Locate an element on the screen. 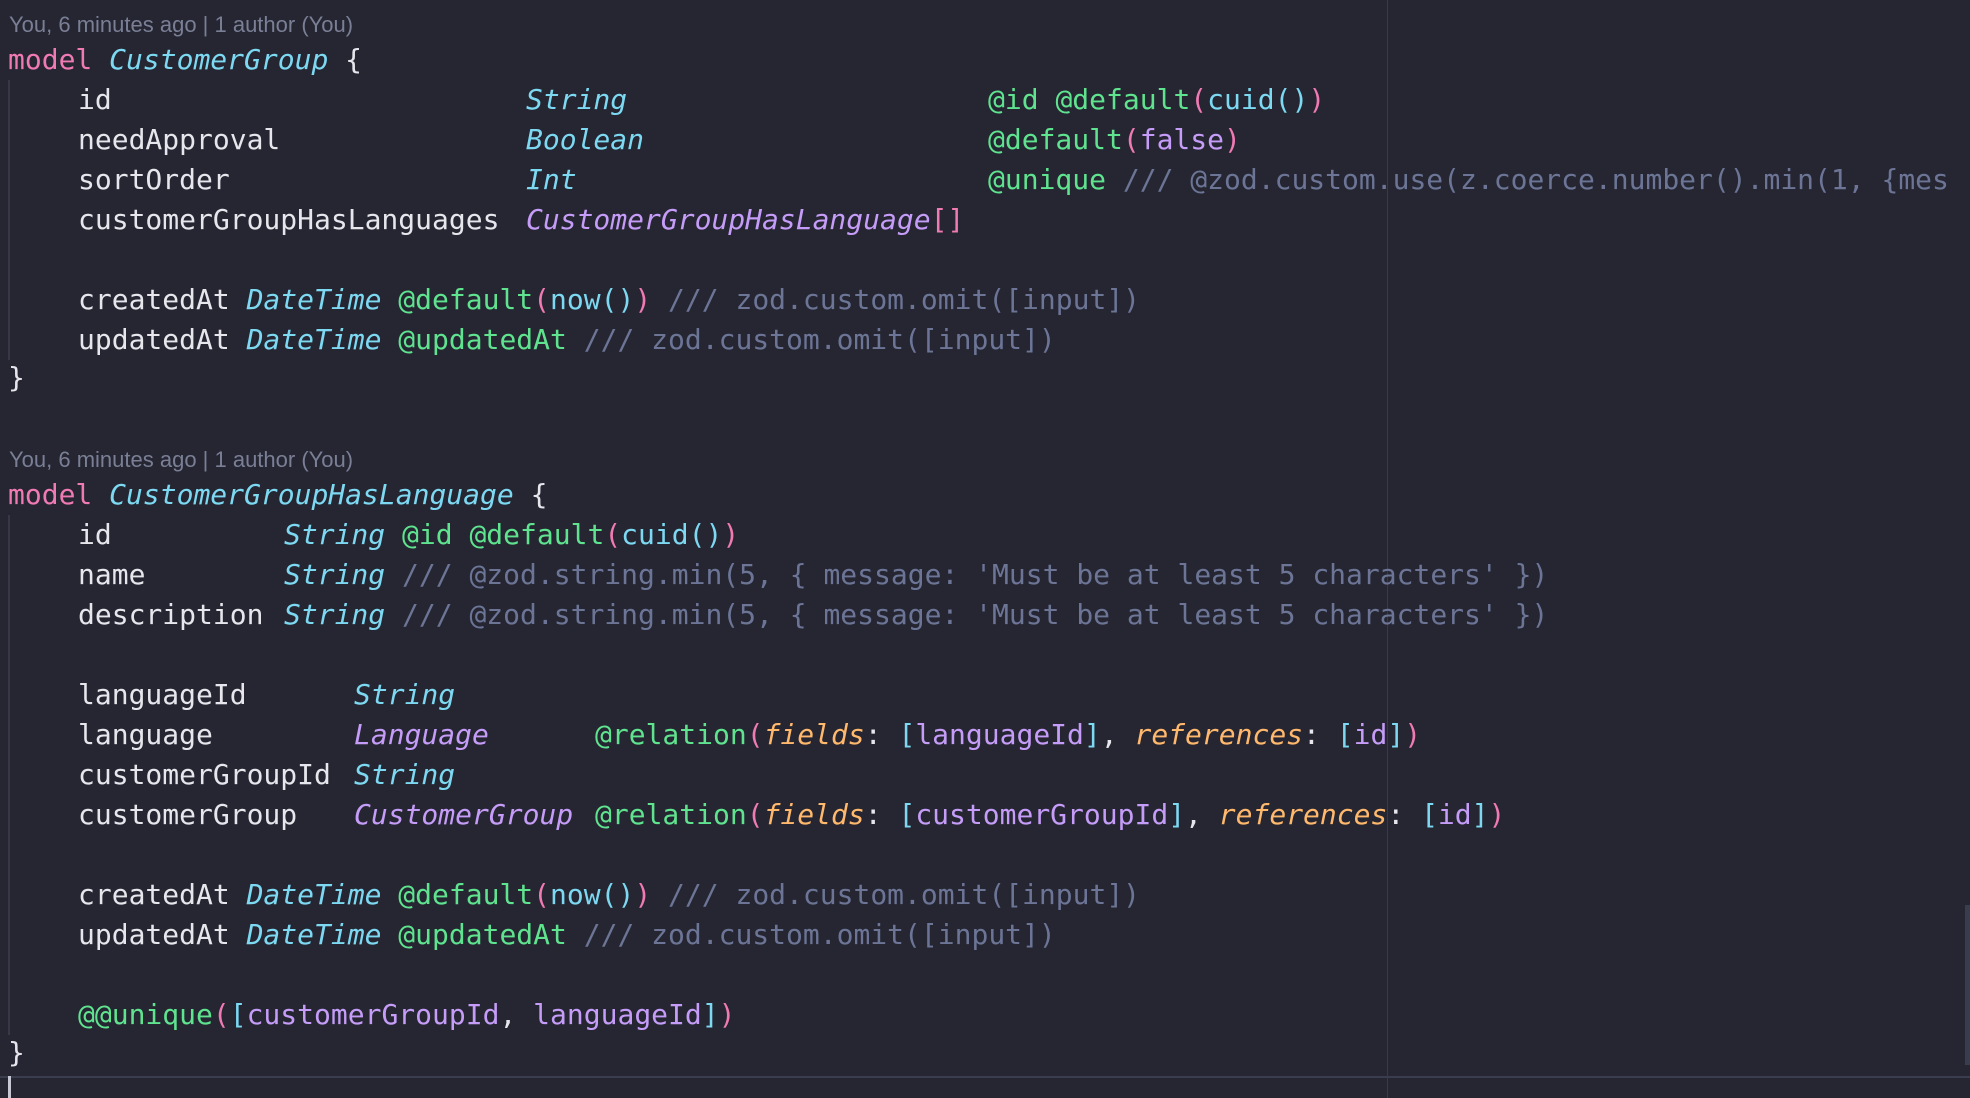 Image resolution: width=1970 pixels, height=1098 pixels. model-header: model CustomerGroup { is located at coordinates (185, 60).